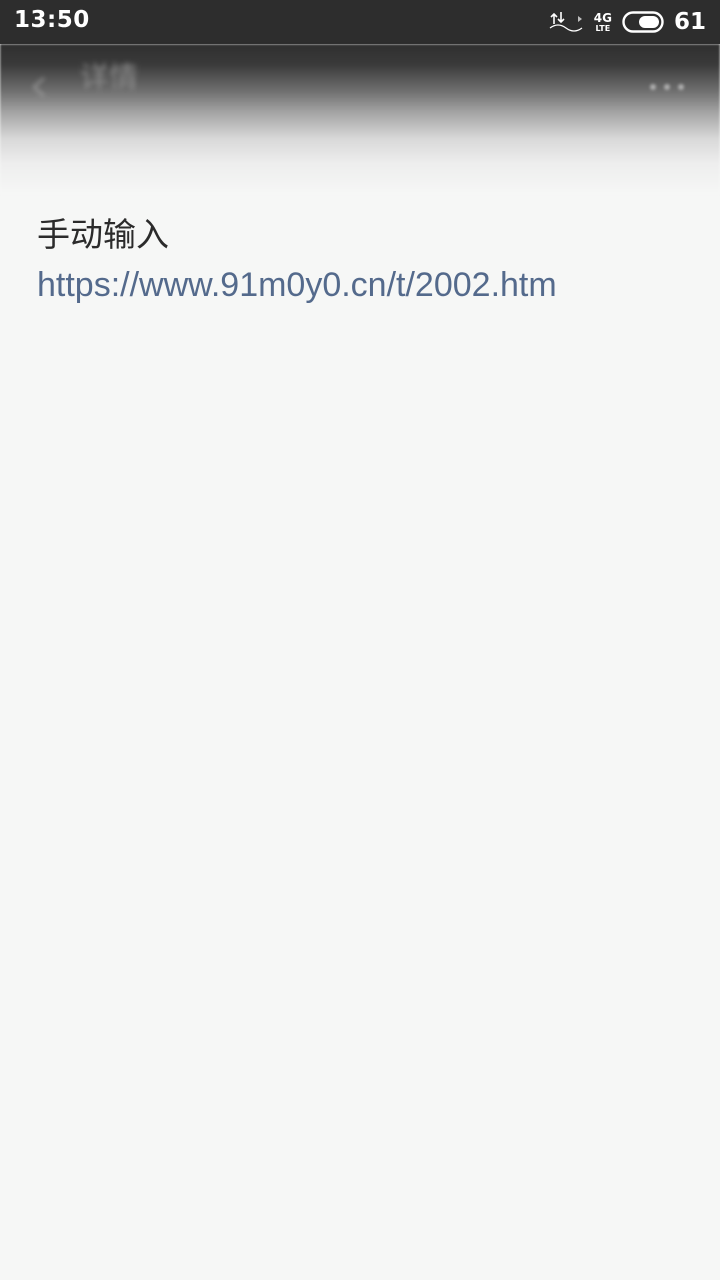 This screenshot has height=1280, width=720. What do you see at coordinates (362, 285) in the screenshot?
I see `url-link: https://www.91m0y0.cn/t/2002.htm` at bounding box center [362, 285].